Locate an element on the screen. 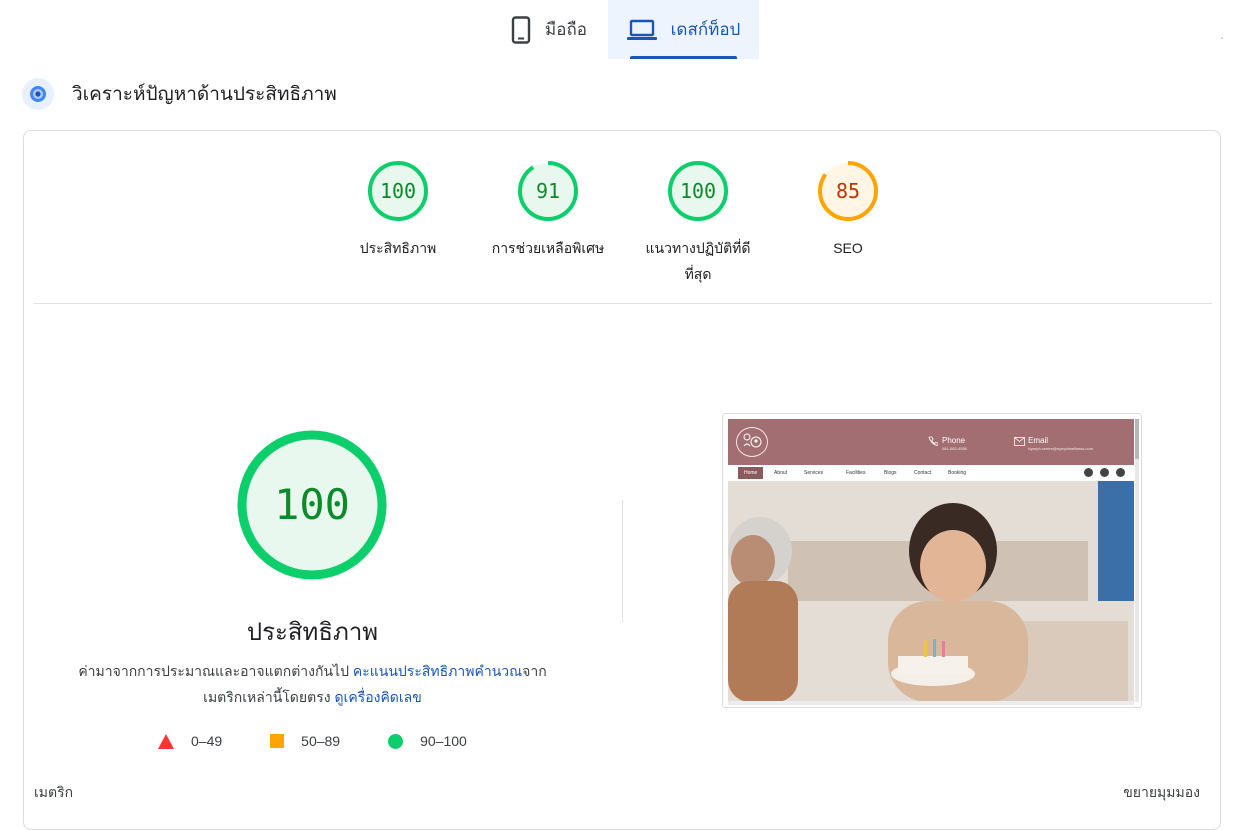  site-nav-services: Services is located at coordinates (814, 473).